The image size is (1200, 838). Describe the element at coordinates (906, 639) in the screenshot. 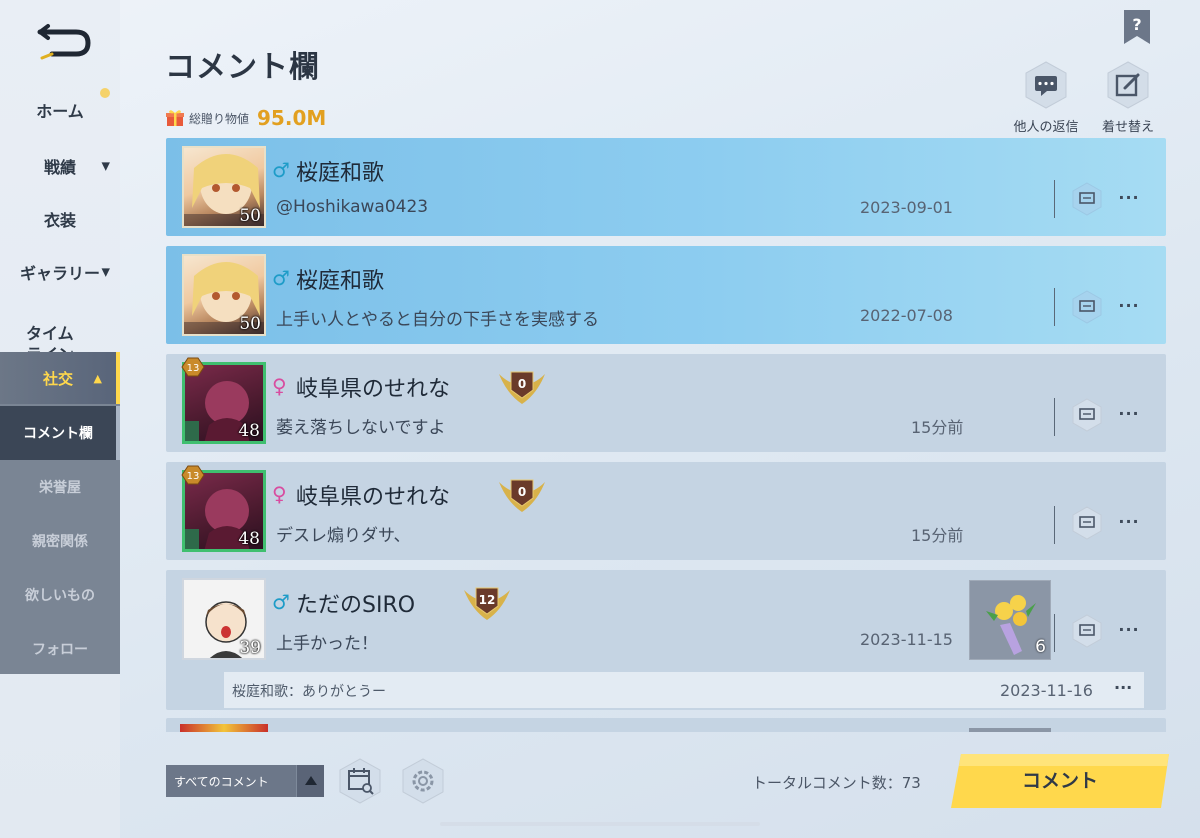

I see `comment-date: 2023-11-15` at that location.